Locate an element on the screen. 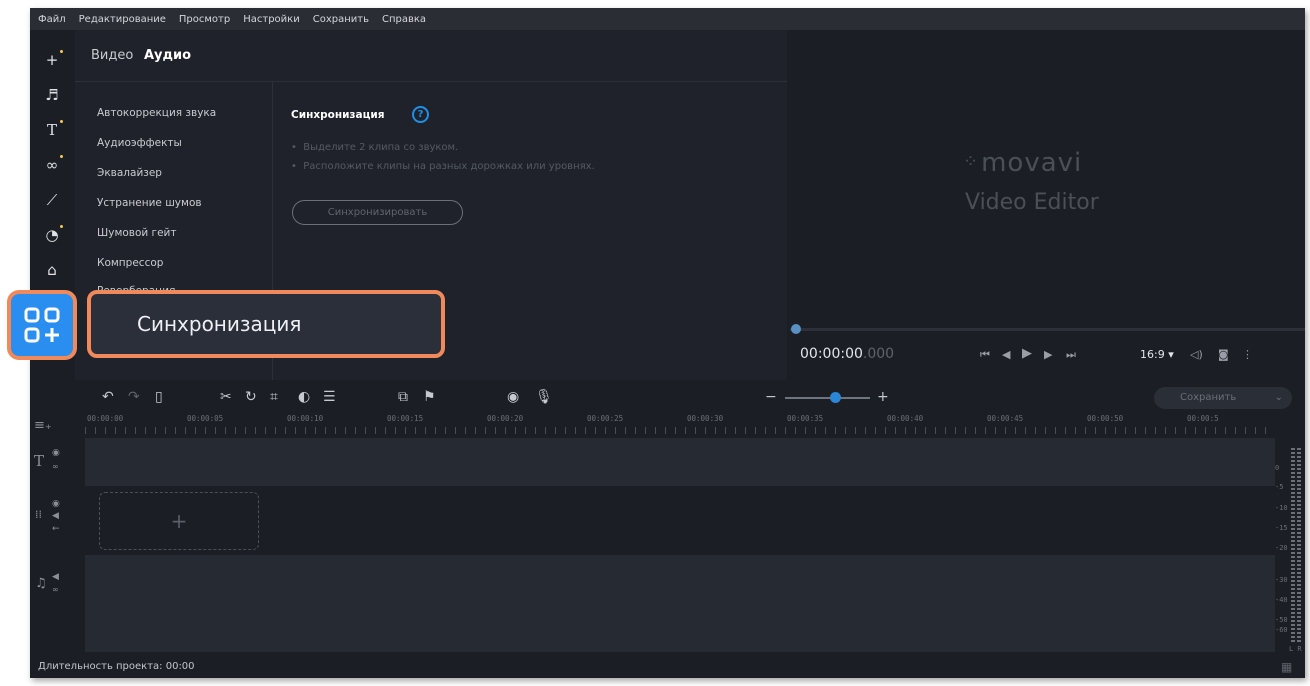 The height and width of the screenshot is (686, 1310). clip-properties-icon: ☰ is located at coordinates (329, 397).